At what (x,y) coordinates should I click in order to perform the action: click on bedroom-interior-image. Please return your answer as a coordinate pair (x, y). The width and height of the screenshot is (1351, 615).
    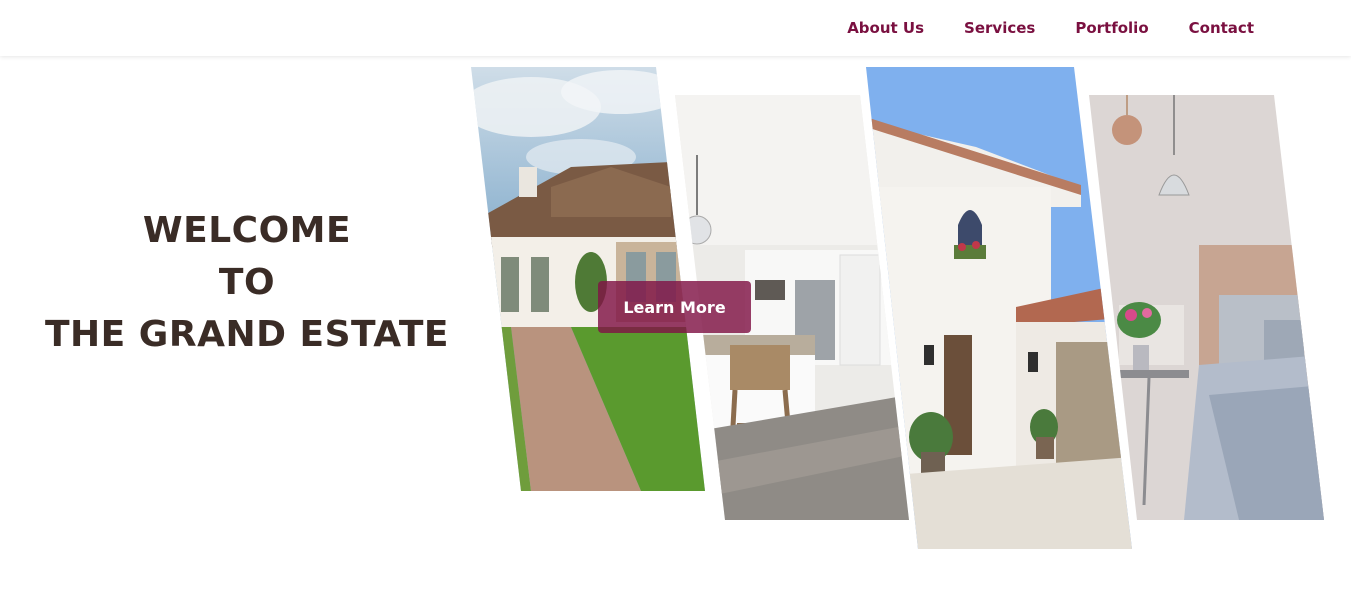
    Looking at the image, I should click on (1206, 307).